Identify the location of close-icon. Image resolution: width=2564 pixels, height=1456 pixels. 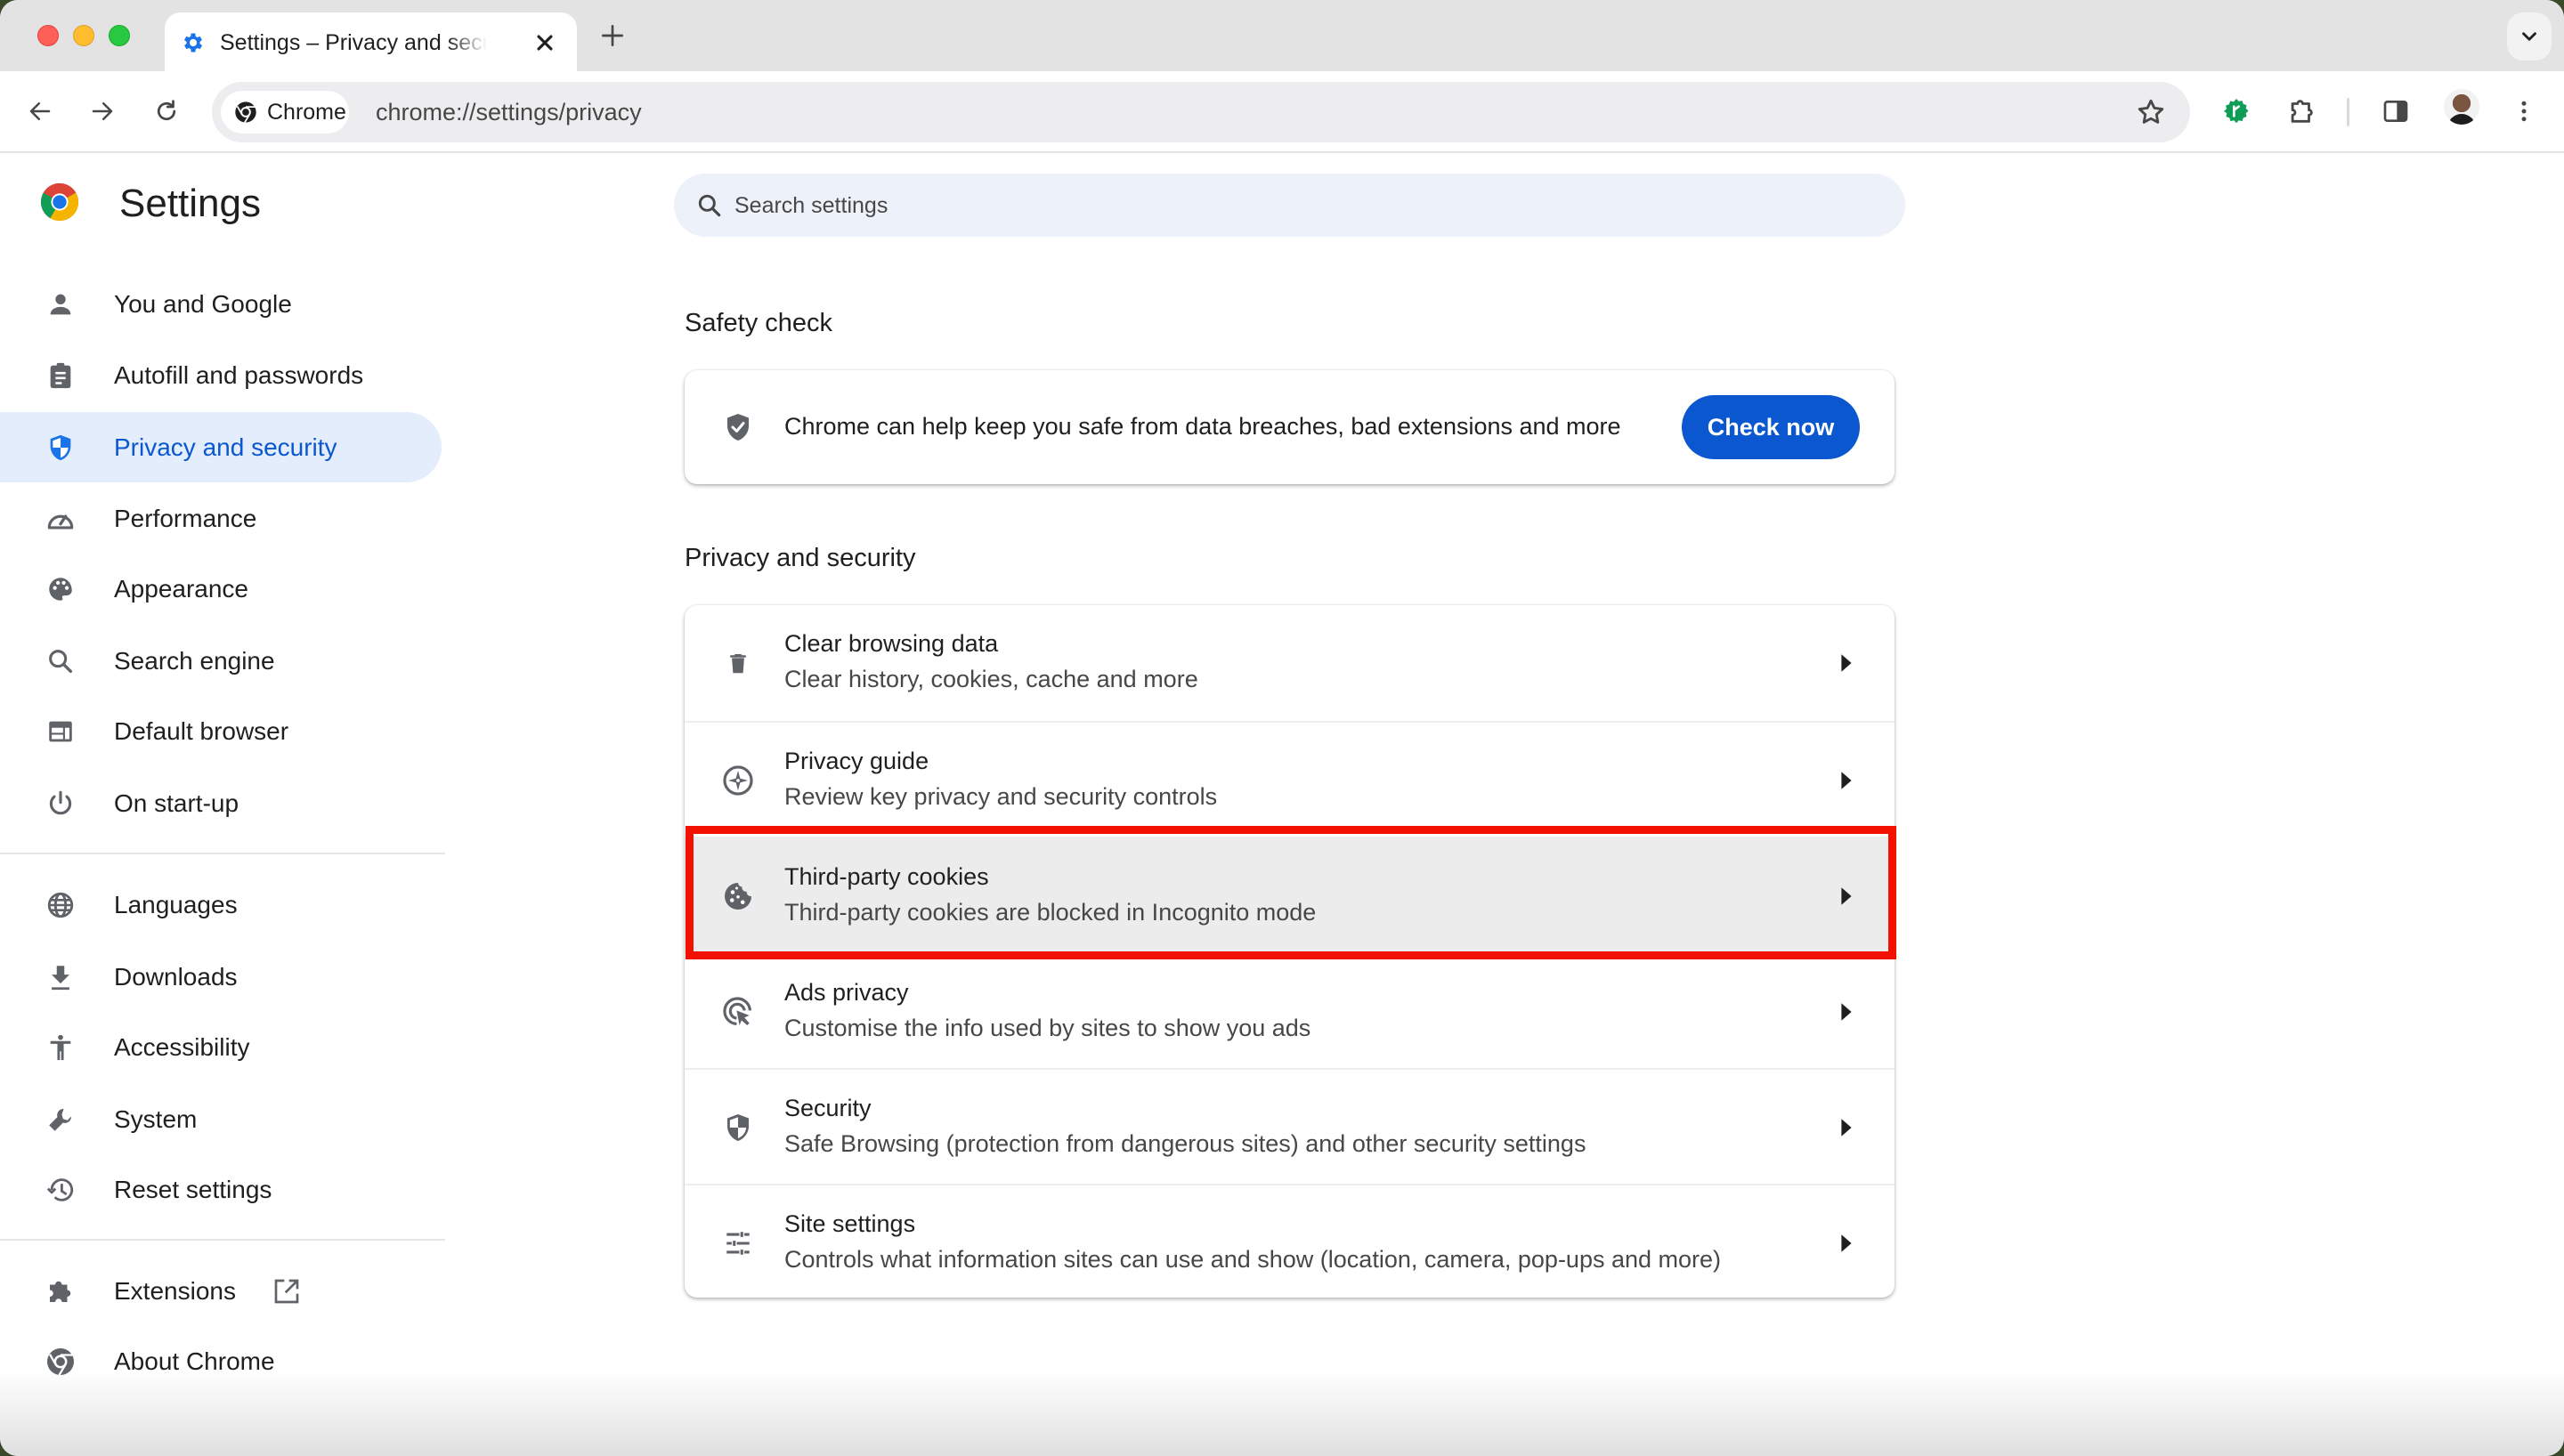
(544, 42).